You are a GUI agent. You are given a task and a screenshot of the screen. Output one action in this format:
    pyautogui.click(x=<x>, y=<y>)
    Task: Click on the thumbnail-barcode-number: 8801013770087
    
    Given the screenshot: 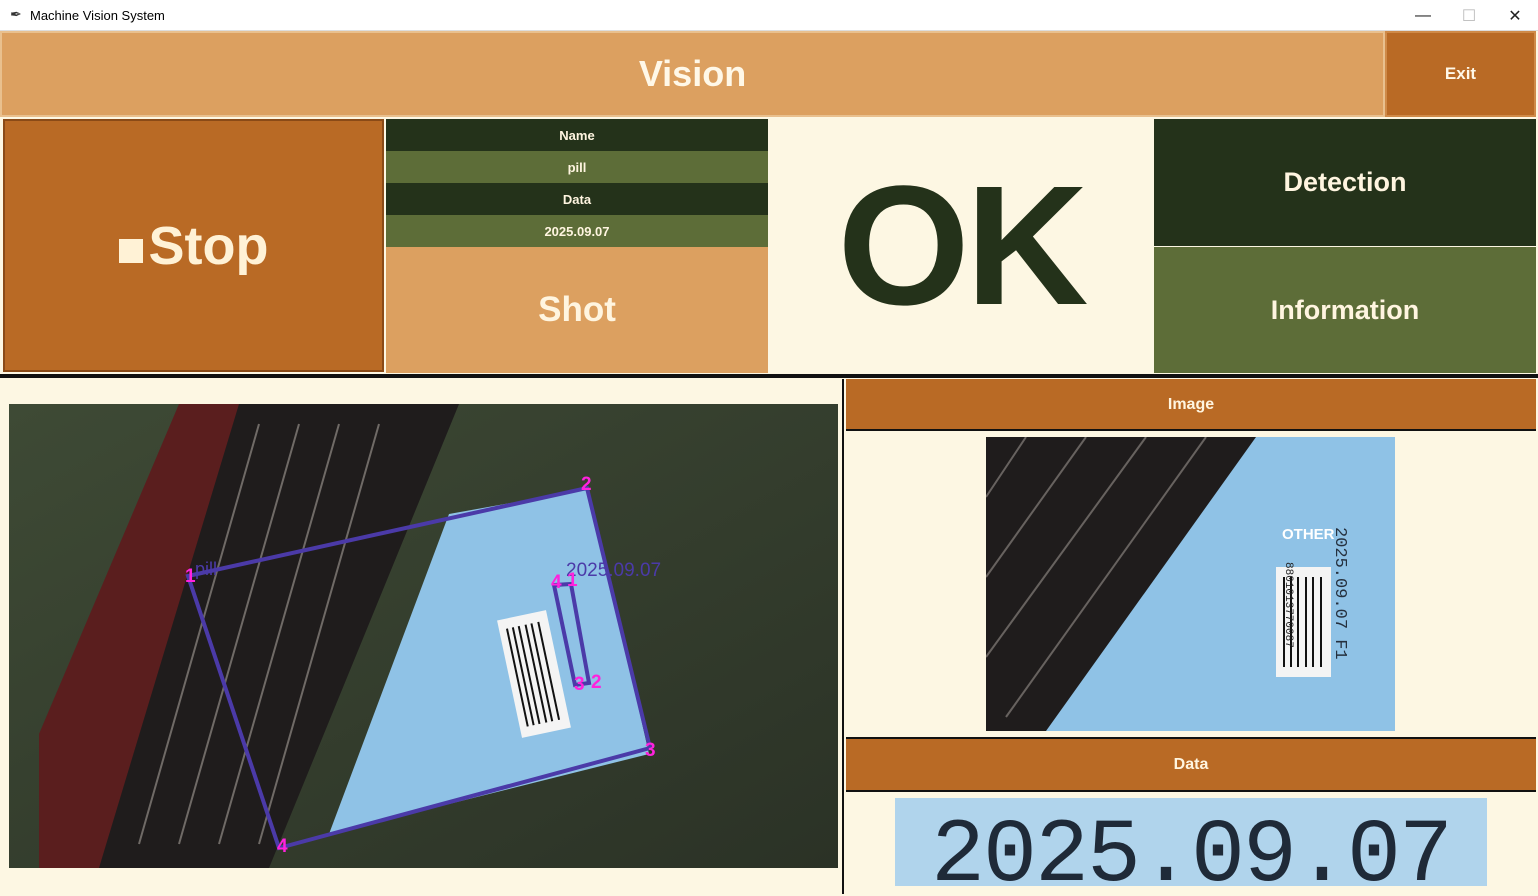 What is the action you would take?
    pyautogui.click(x=1288, y=605)
    